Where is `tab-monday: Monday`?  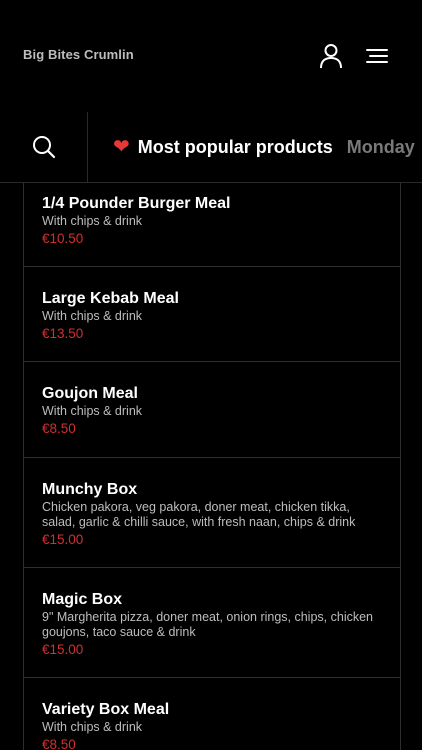
tab-monday: Monday is located at coordinates (381, 147).